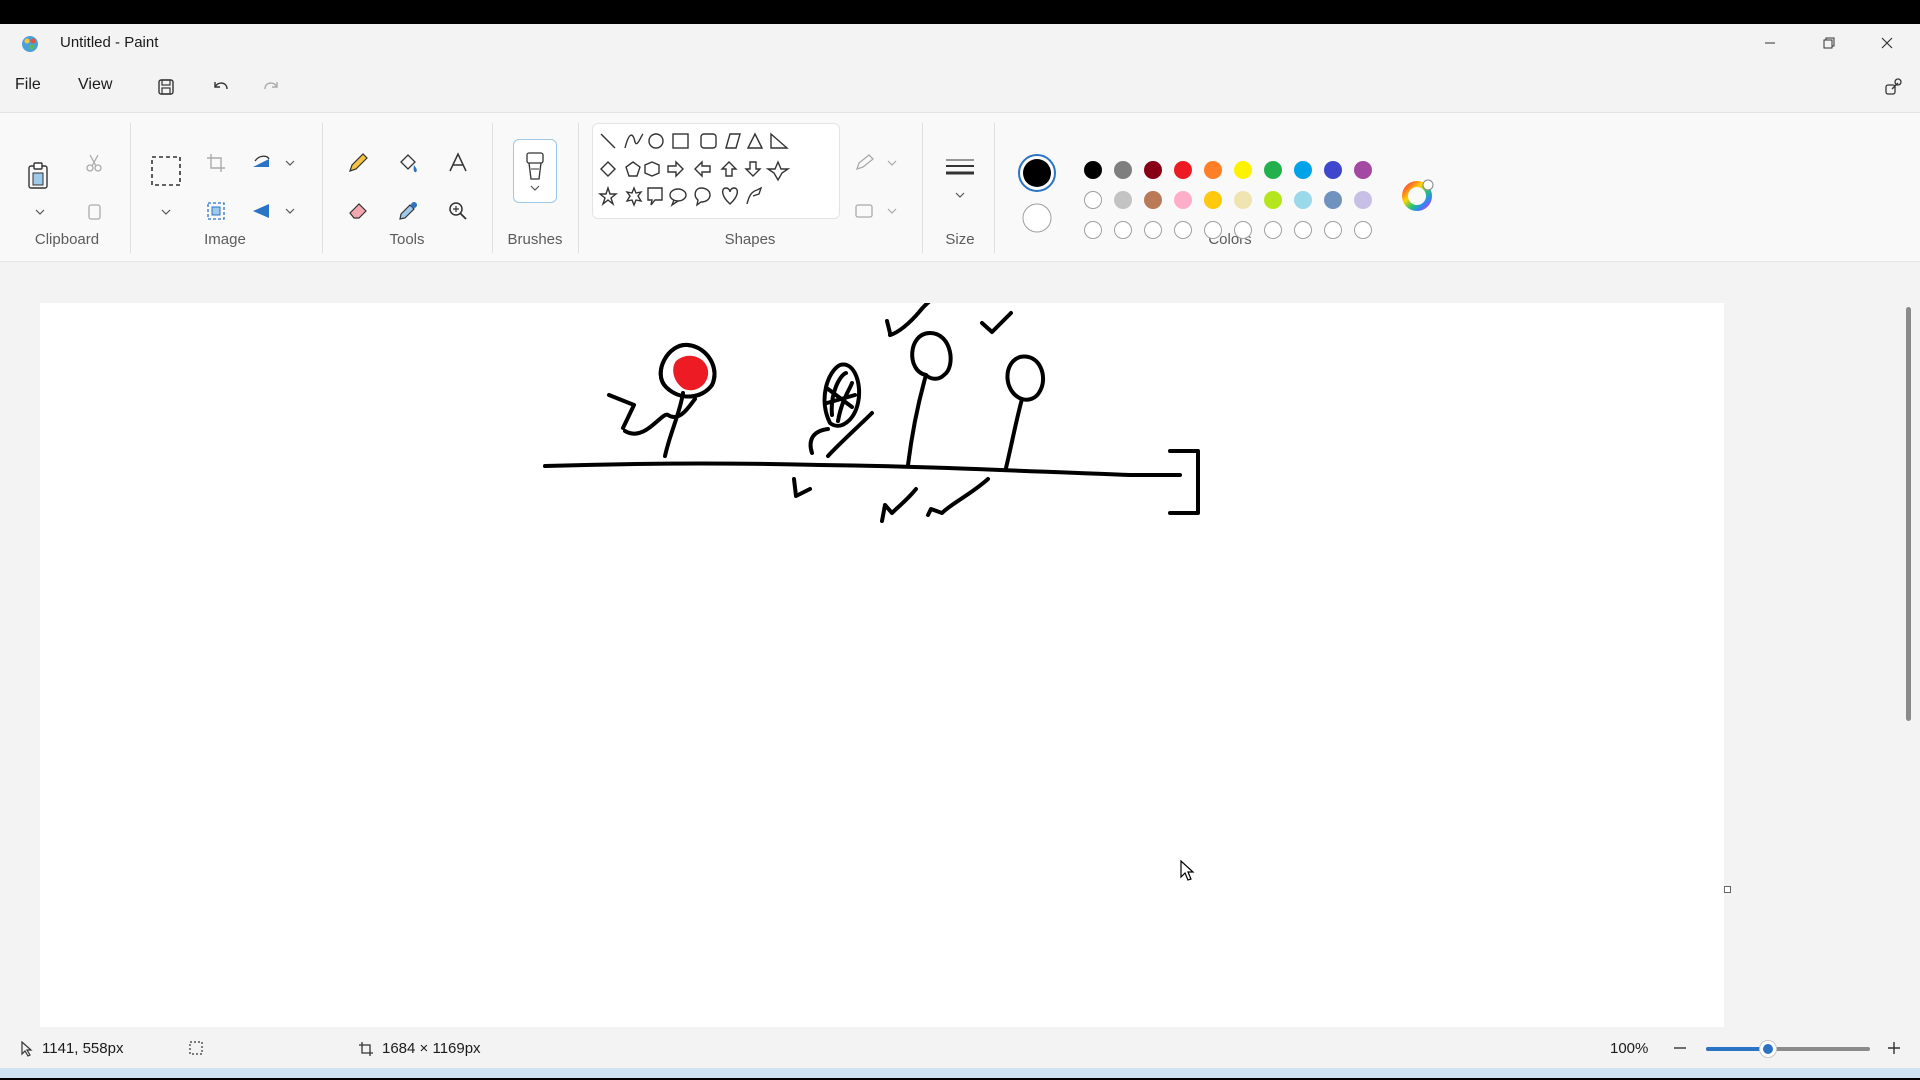  I want to click on color-picker-tool, so click(408, 211).